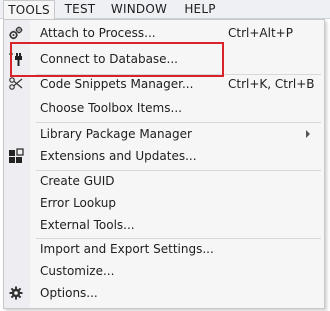 The width and height of the screenshot is (330, 311). Describe the element at coordinates (16, 156) in the screenshot. I see `extensions-icon` at that location.